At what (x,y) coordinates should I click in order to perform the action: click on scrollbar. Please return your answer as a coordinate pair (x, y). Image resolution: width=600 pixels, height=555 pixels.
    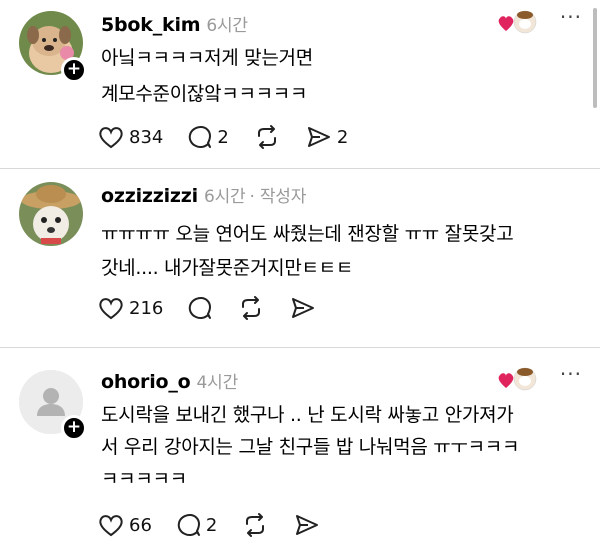
    Looking at the image, I should click on (595, 58).